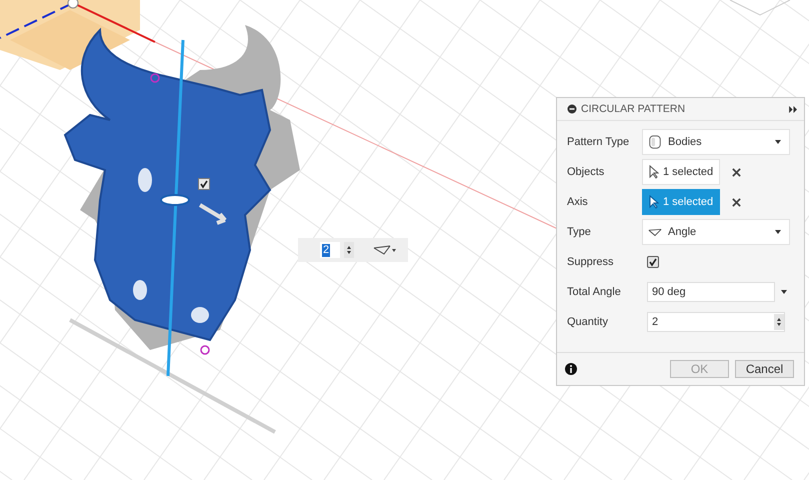 Image resolution: width=809 pixels, height=480 pixels. What do you see at coordinates (212, 214) in the screenshot?
I see `arrow-handle` at bounding box center [212, 214].